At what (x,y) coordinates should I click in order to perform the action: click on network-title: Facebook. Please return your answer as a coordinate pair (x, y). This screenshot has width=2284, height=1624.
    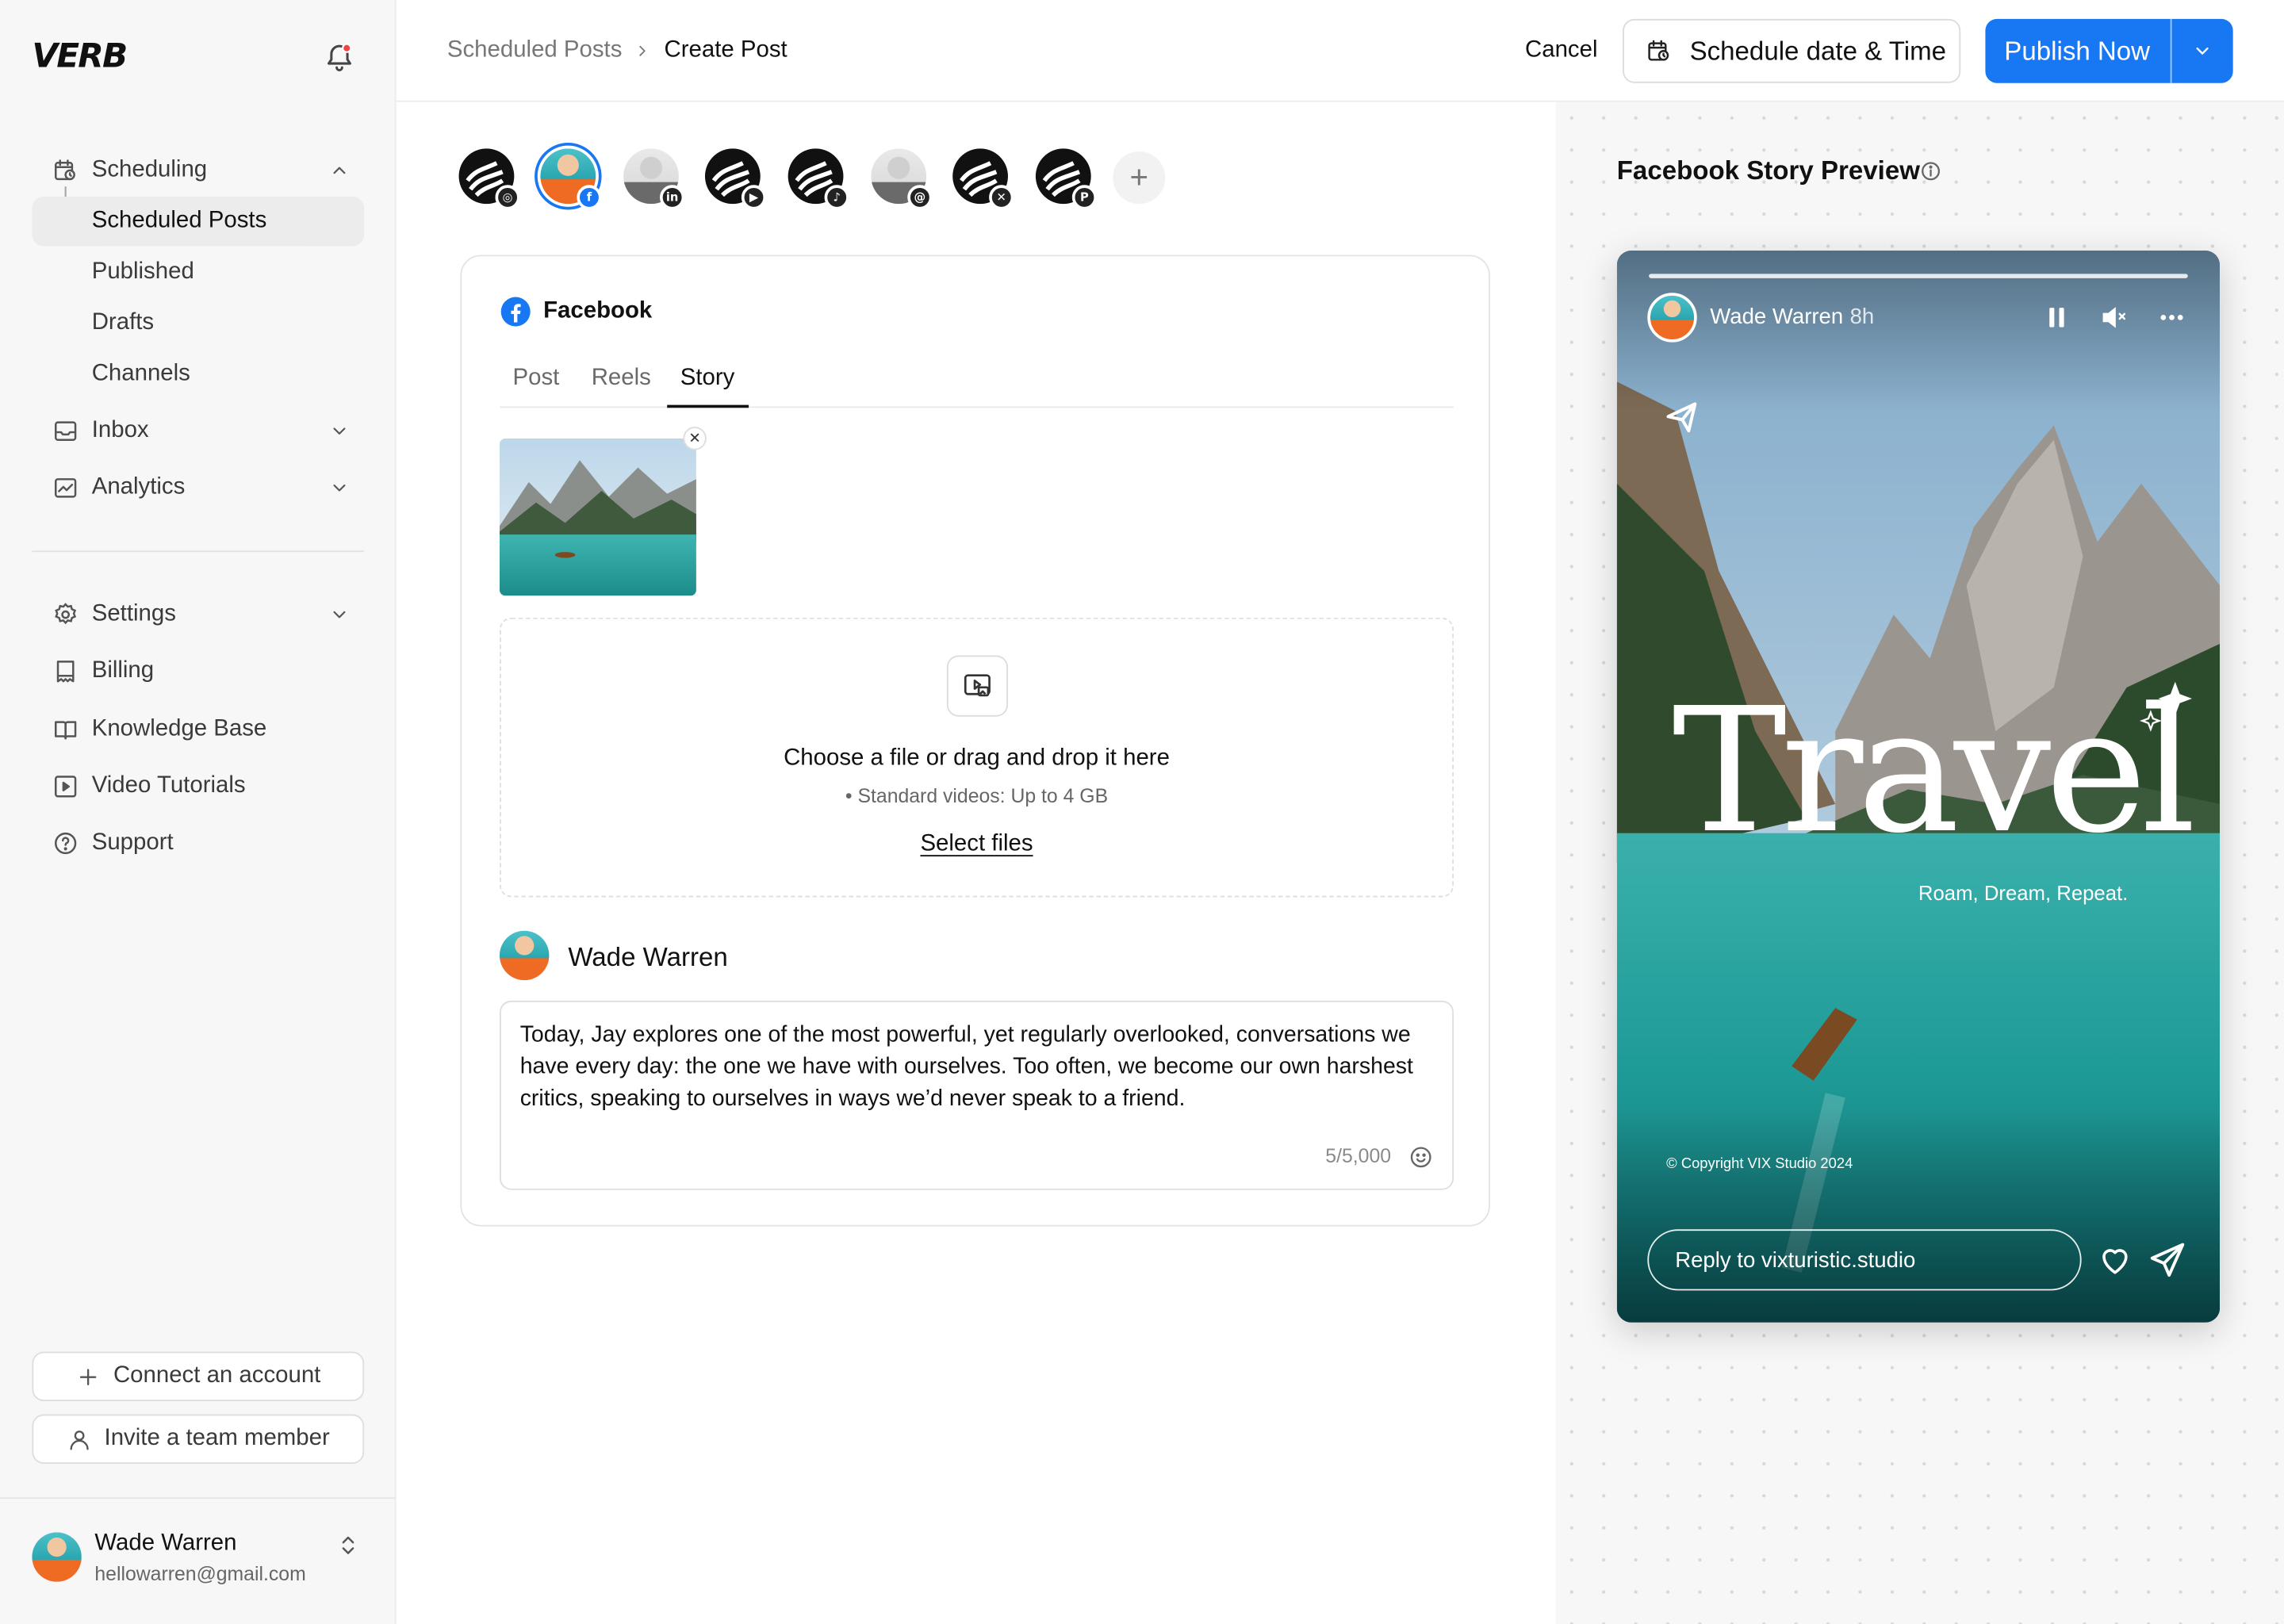
    Looking at the image, I should click on (598, 311).